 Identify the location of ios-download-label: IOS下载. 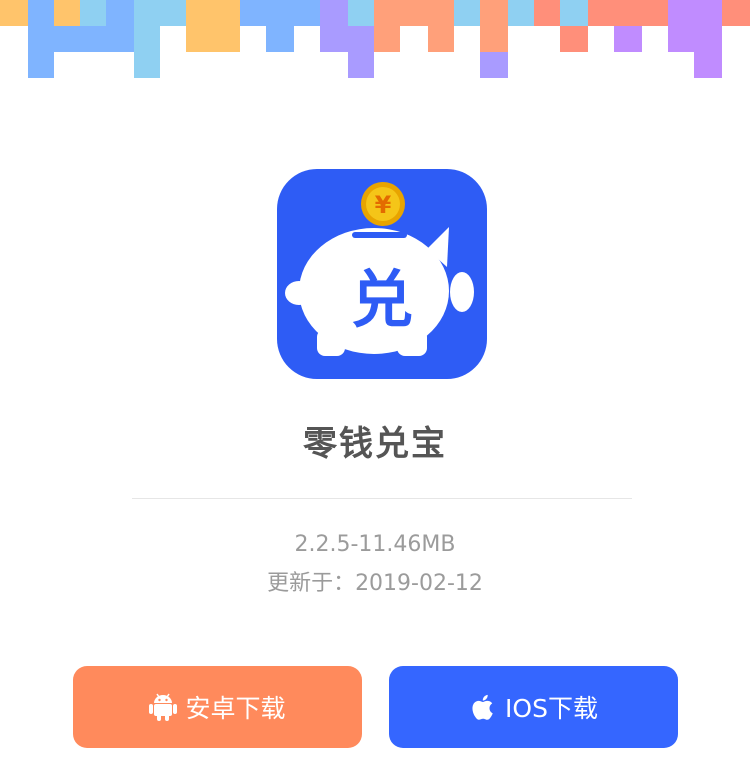
(551, 708).